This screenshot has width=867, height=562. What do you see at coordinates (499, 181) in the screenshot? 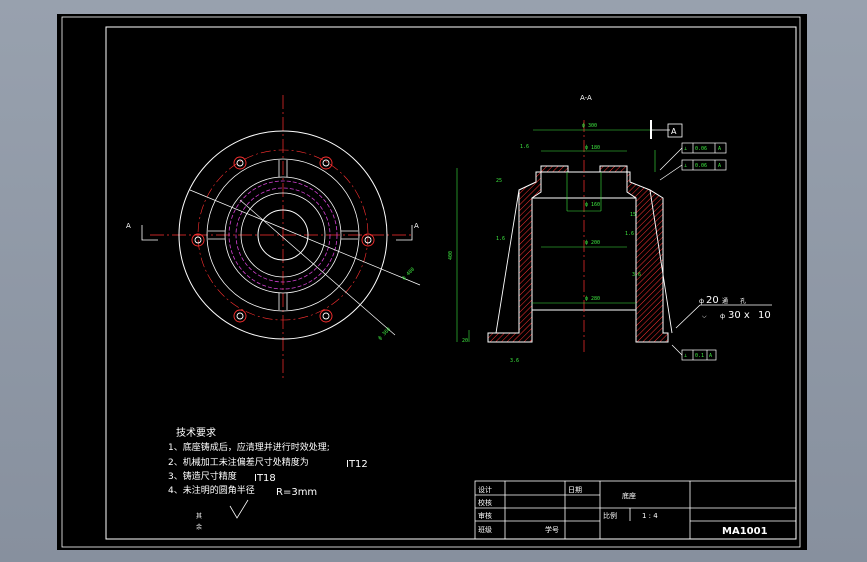
I see `svg-text: 25` at bounding box center [499, 181].